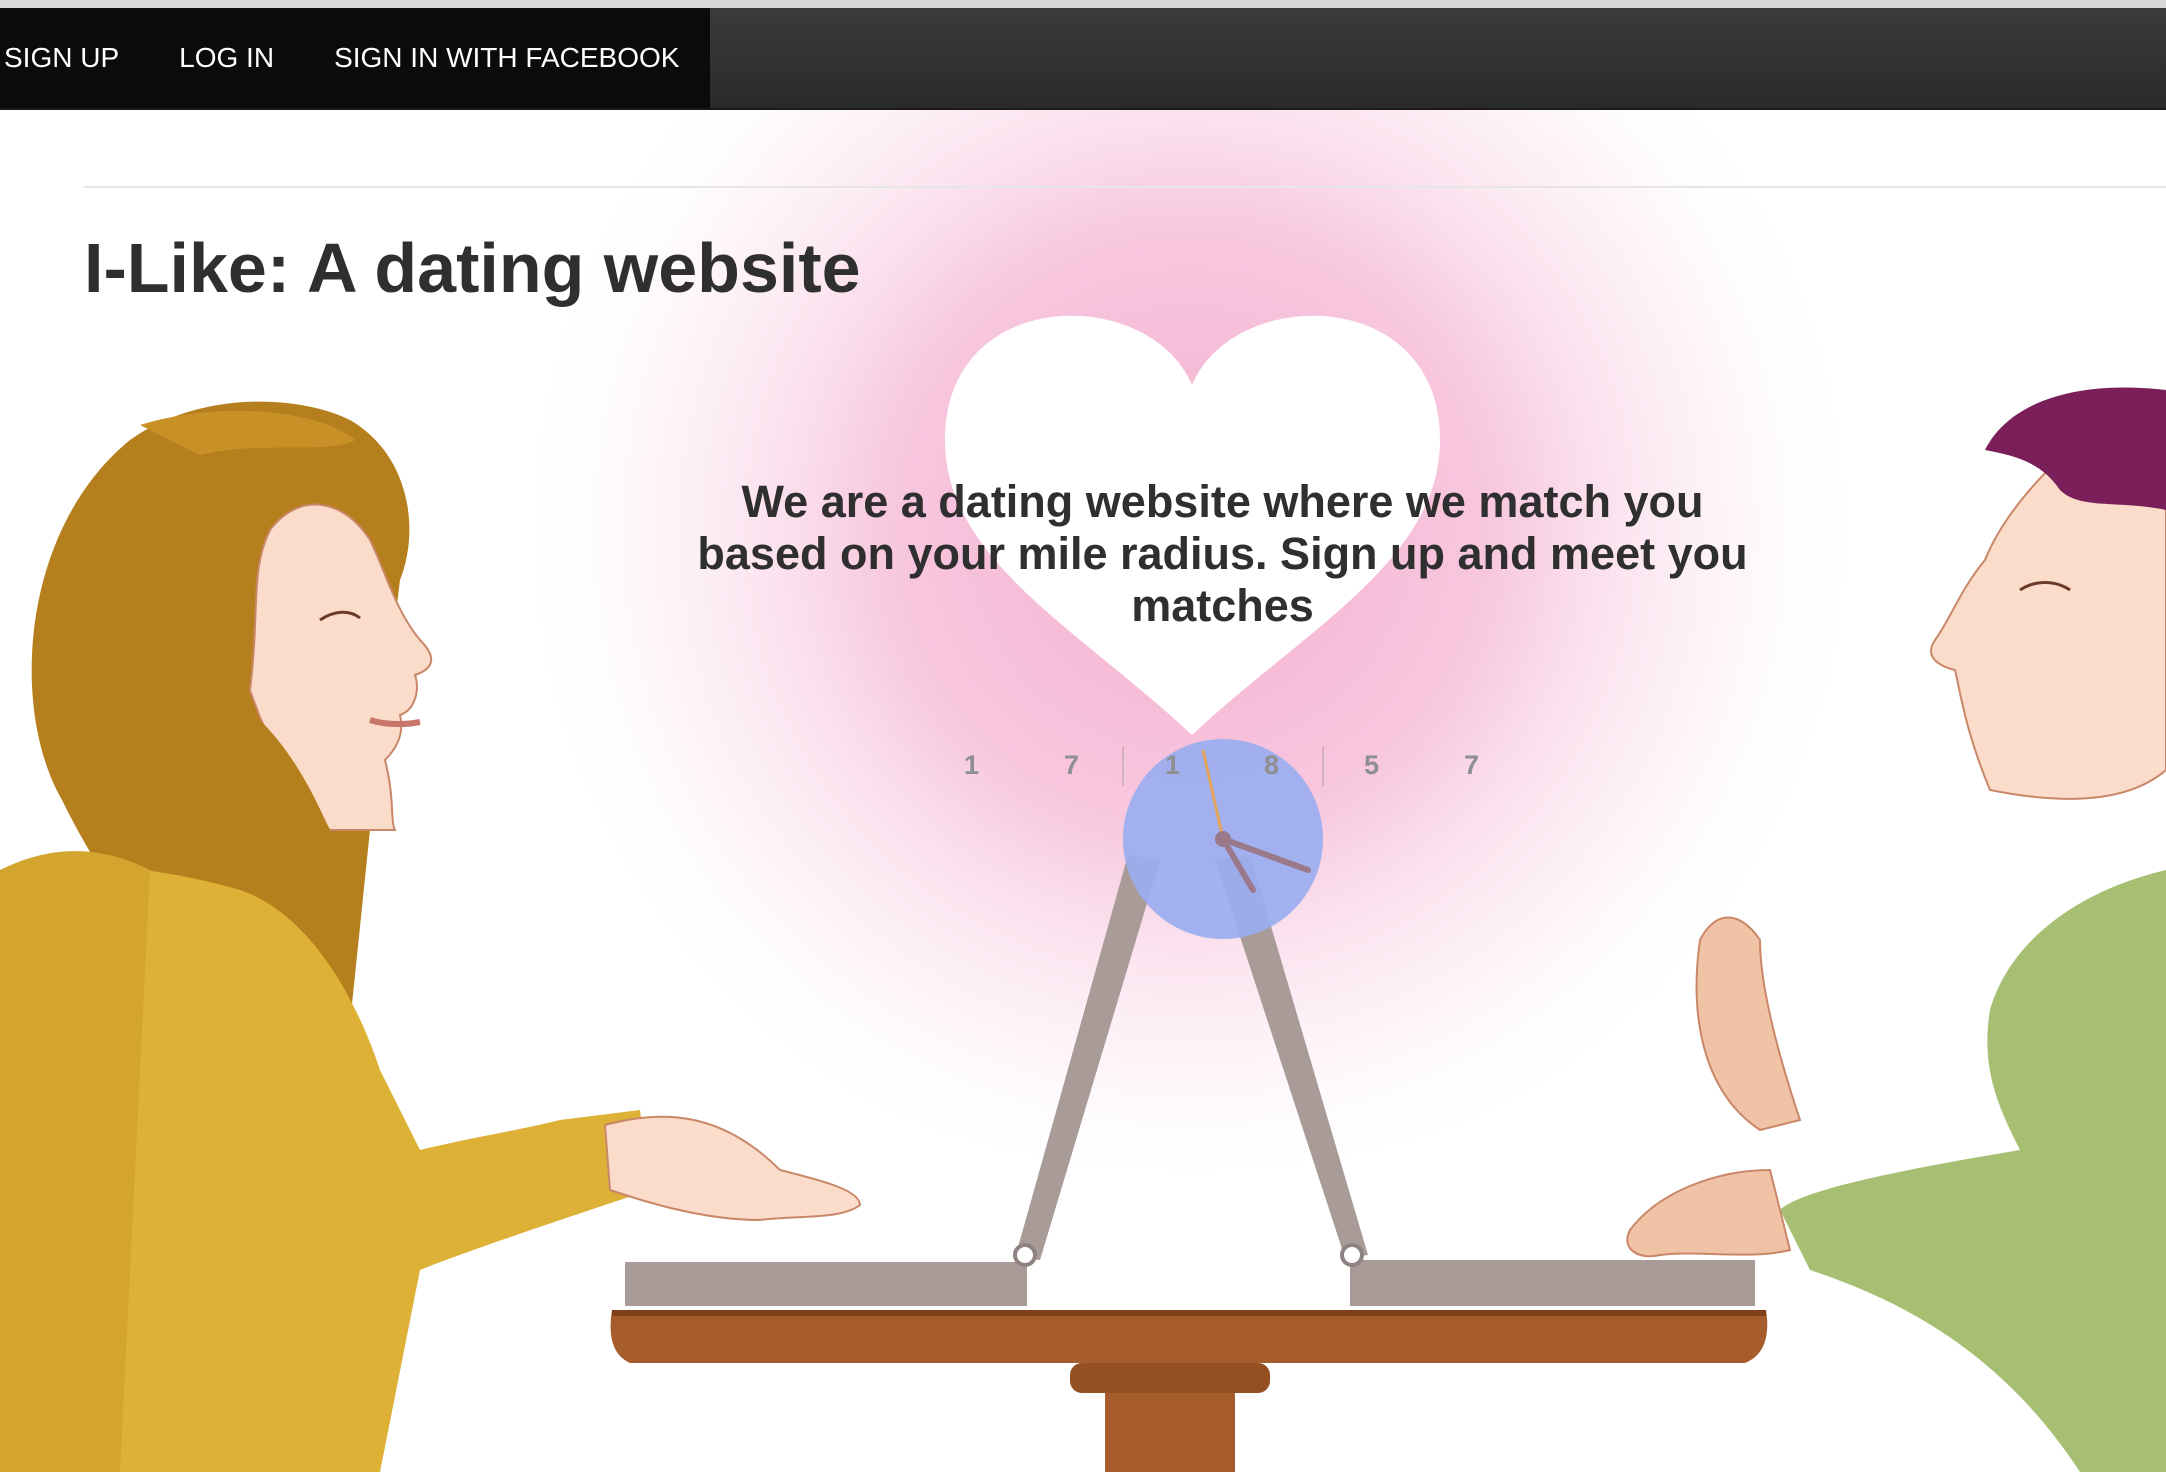 The image size is (2166, 1472). What do you see at coordinates (1083, 59) in the screenshot?
I see `navbar: SIGN UP LOG IN SIGN IN WITH FACEBOOK` at bounding box center [1083, 59].